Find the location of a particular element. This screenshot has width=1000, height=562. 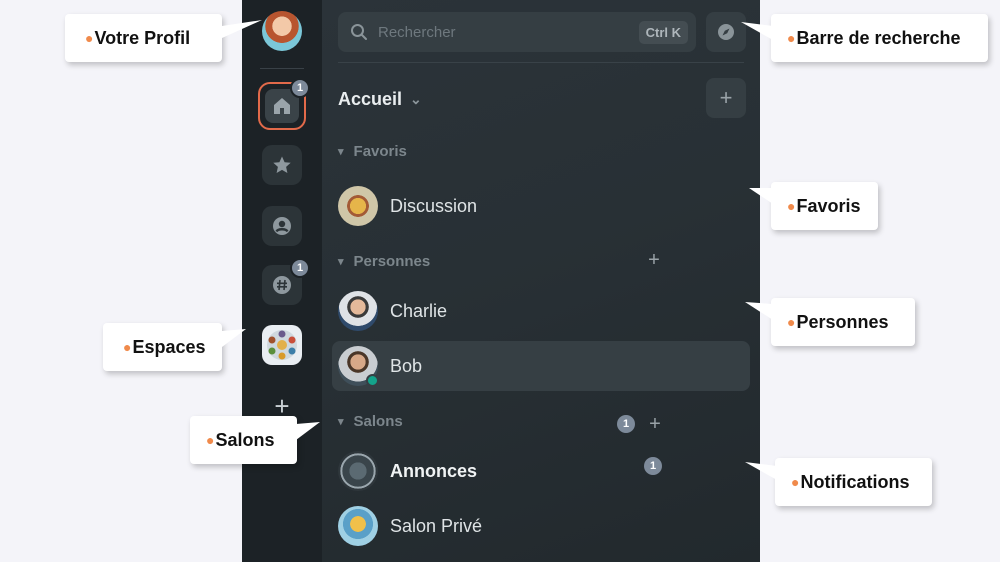

favorites-space-button is located at coordinates (282, 165).